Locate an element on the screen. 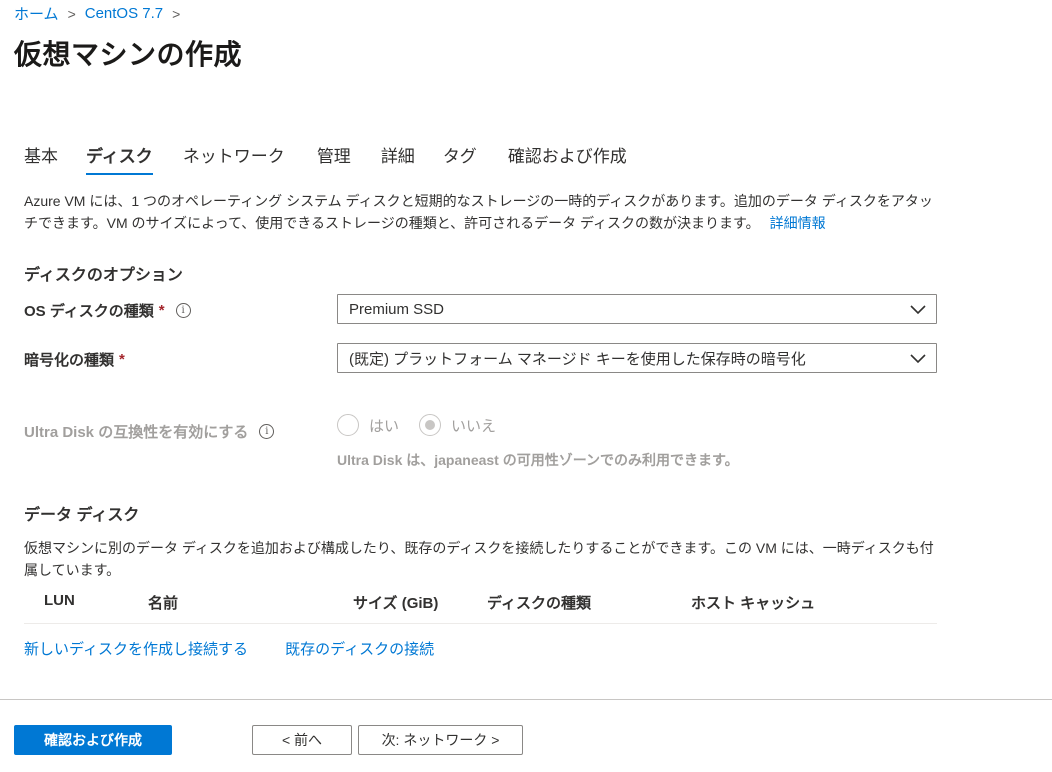 This screenshot has width=1052, height=772. column-header-disk-type: ディスクの種類 is located at coordinates (539, 603).